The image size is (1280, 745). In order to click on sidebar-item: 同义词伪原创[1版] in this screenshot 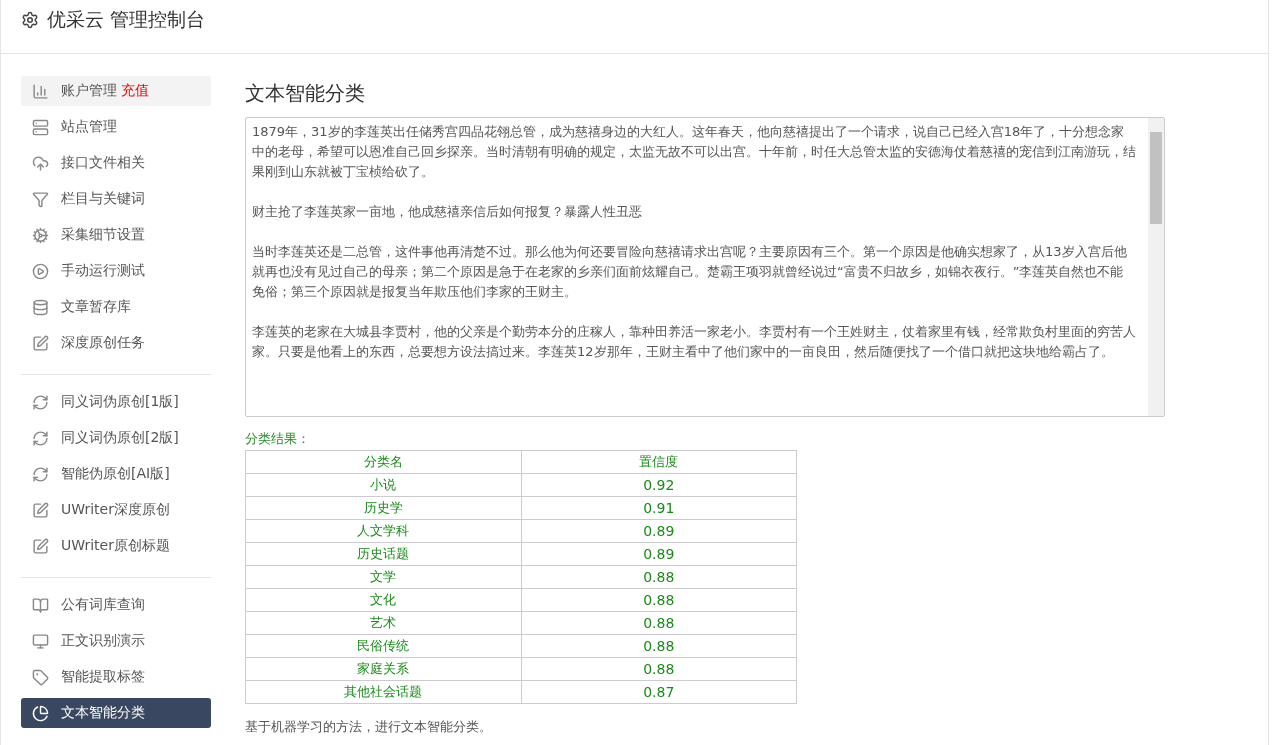, I will do `click(116, 402)`.